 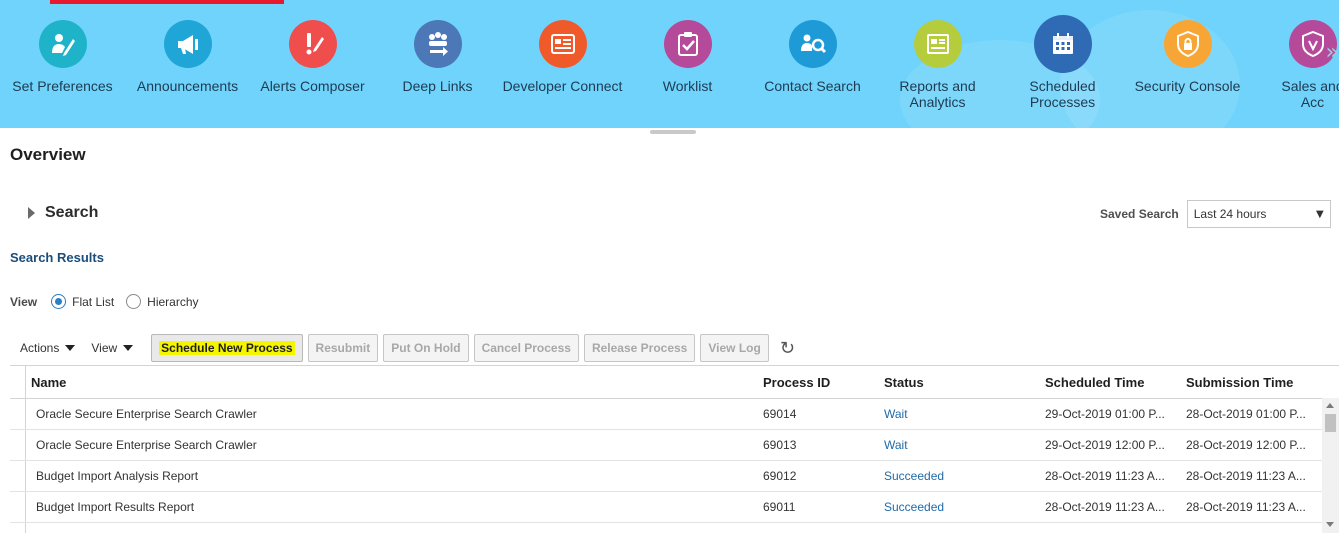 I want to click on worklist-icon, so click(x=687, y=44).